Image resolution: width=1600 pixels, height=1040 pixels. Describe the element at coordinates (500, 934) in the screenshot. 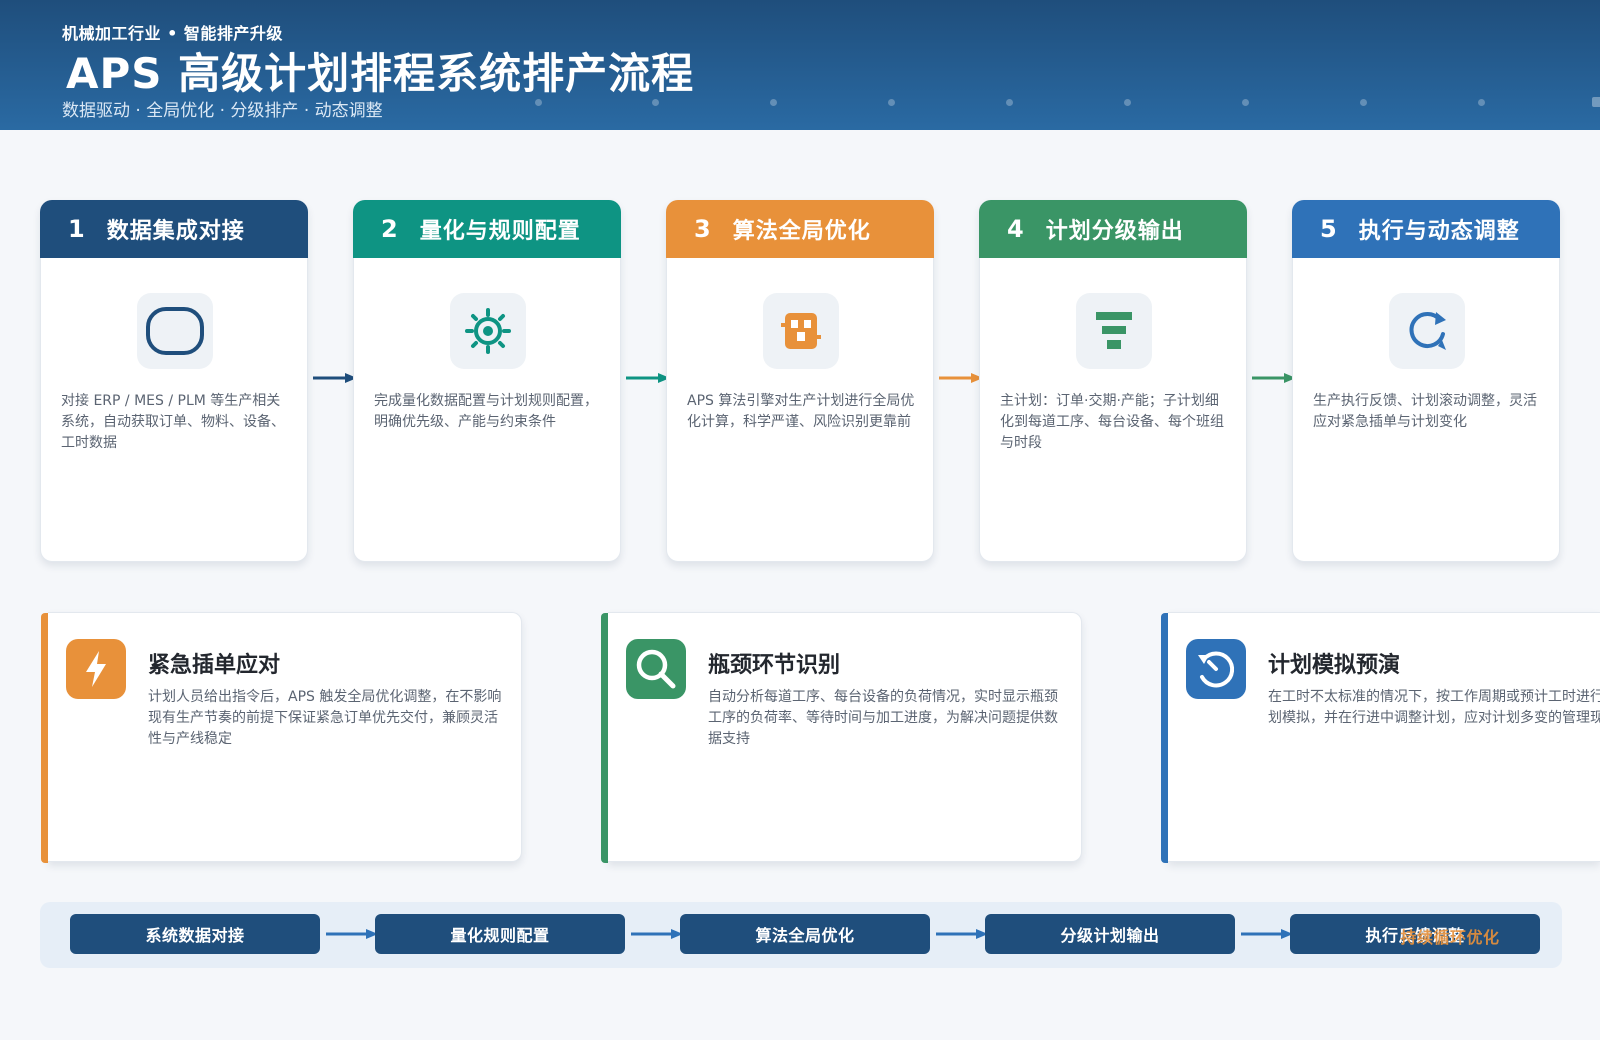

I see `flow-step: 量化规则配置` at that location.